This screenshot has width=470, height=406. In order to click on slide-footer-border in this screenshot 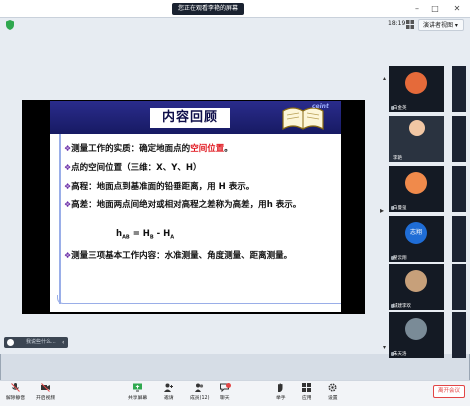, I will do `click(199, 299)`.